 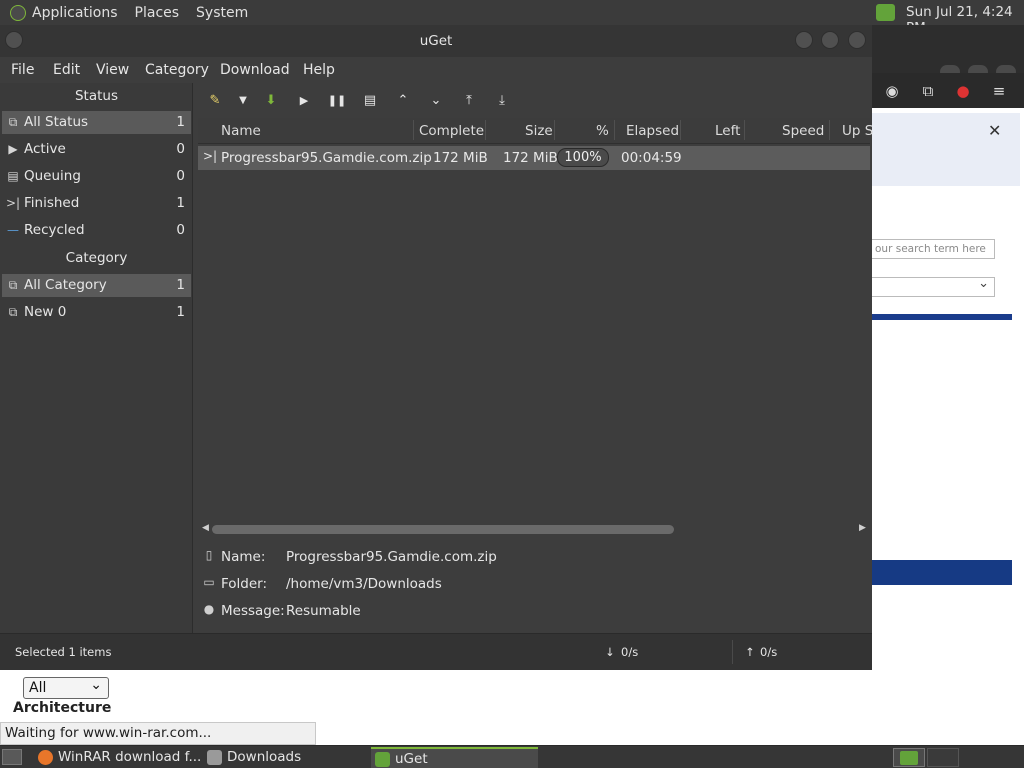 What do you see at coordinates (96, 203) in the screenshot?
I see `status-item-finished: >| Finished 1` at bounding box center [96, 203].